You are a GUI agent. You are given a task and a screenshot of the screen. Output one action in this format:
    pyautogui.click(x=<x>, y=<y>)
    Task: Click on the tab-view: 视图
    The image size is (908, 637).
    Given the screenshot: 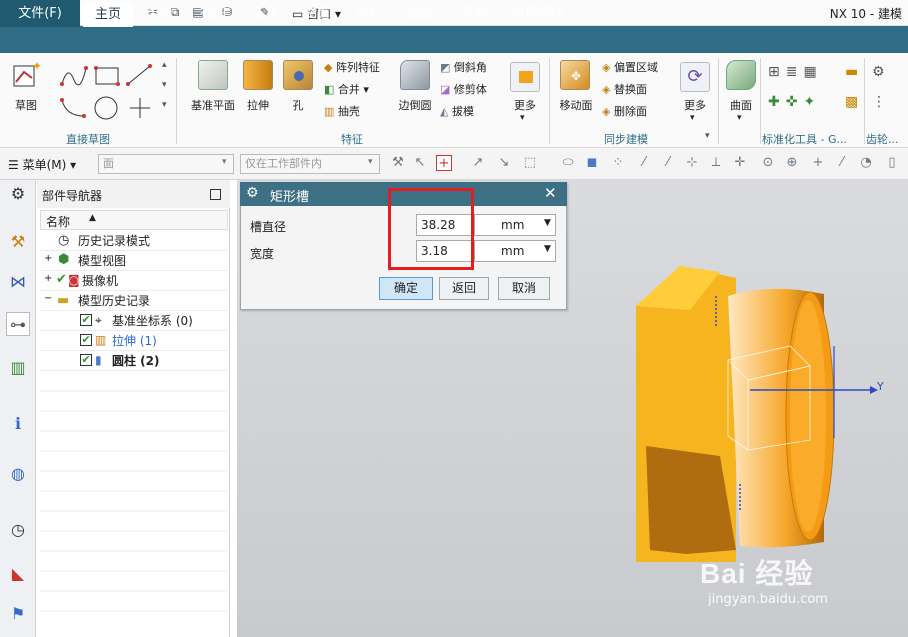 What is the action you would take?
    pyautogui.click(x=213, y=13)
    